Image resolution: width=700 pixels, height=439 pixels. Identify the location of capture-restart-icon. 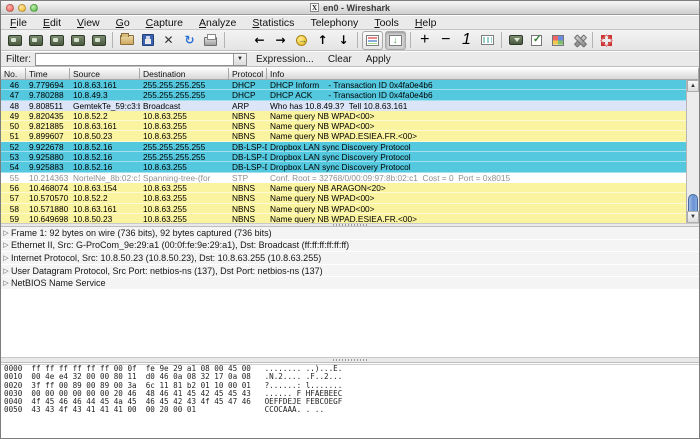
(98, 40).